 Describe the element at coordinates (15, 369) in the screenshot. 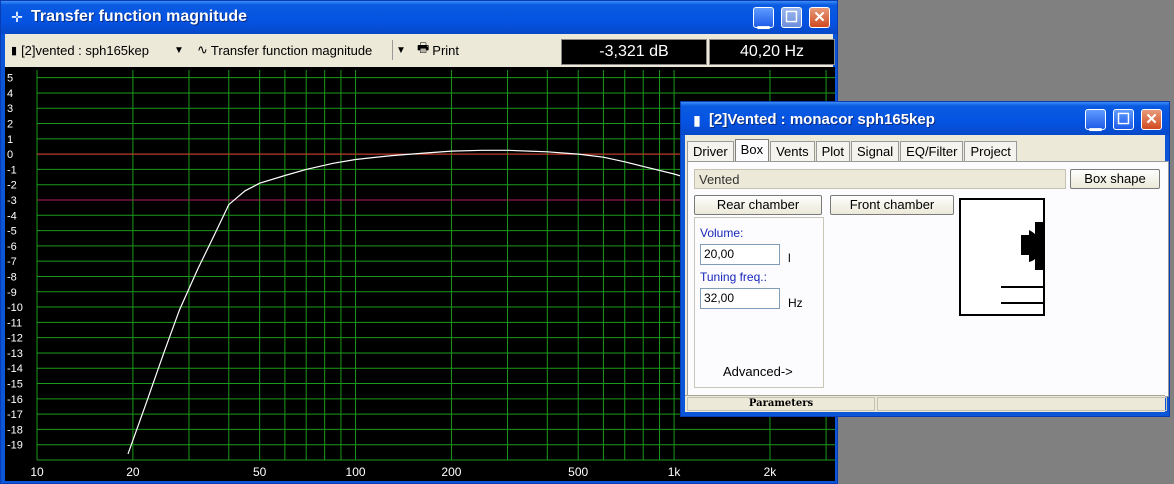

I see `y-tick-label: -14` at that location.